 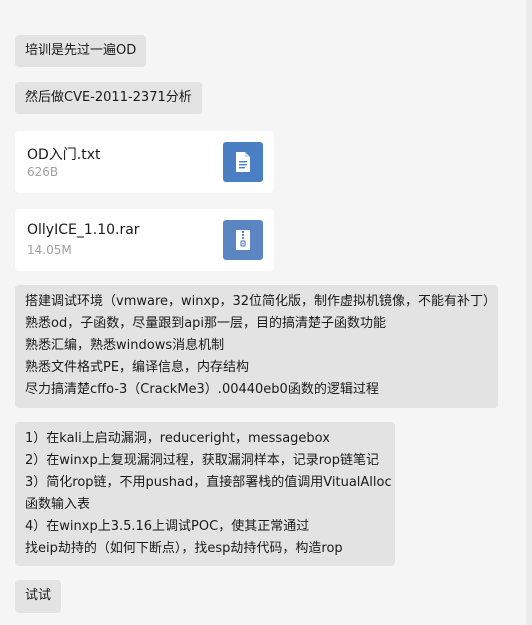 What do you see at coordinates (177, 438) in the screenshot?
I see `message-line: 1）在kali上启动漏洞，reduceright，messagebox` at bounding box center [177, 438].